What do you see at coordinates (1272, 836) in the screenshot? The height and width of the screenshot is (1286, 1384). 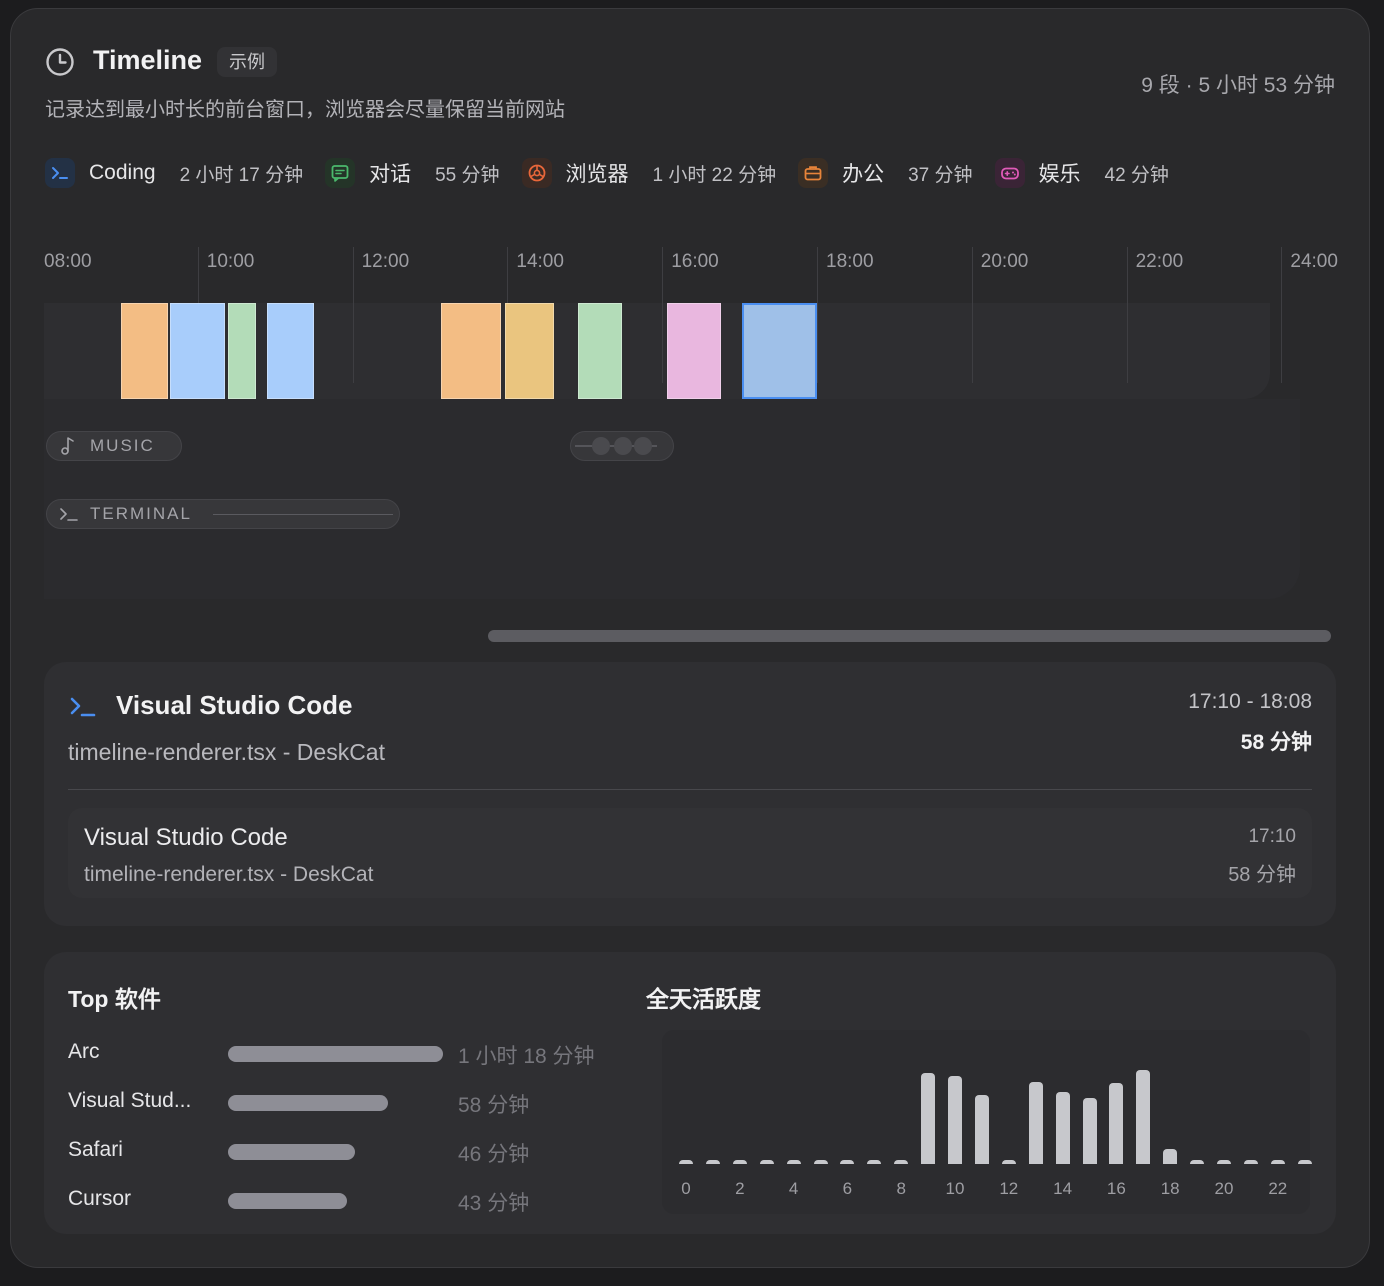 I see `item-start-time: 17:10` at bounding box center [1272, 836].